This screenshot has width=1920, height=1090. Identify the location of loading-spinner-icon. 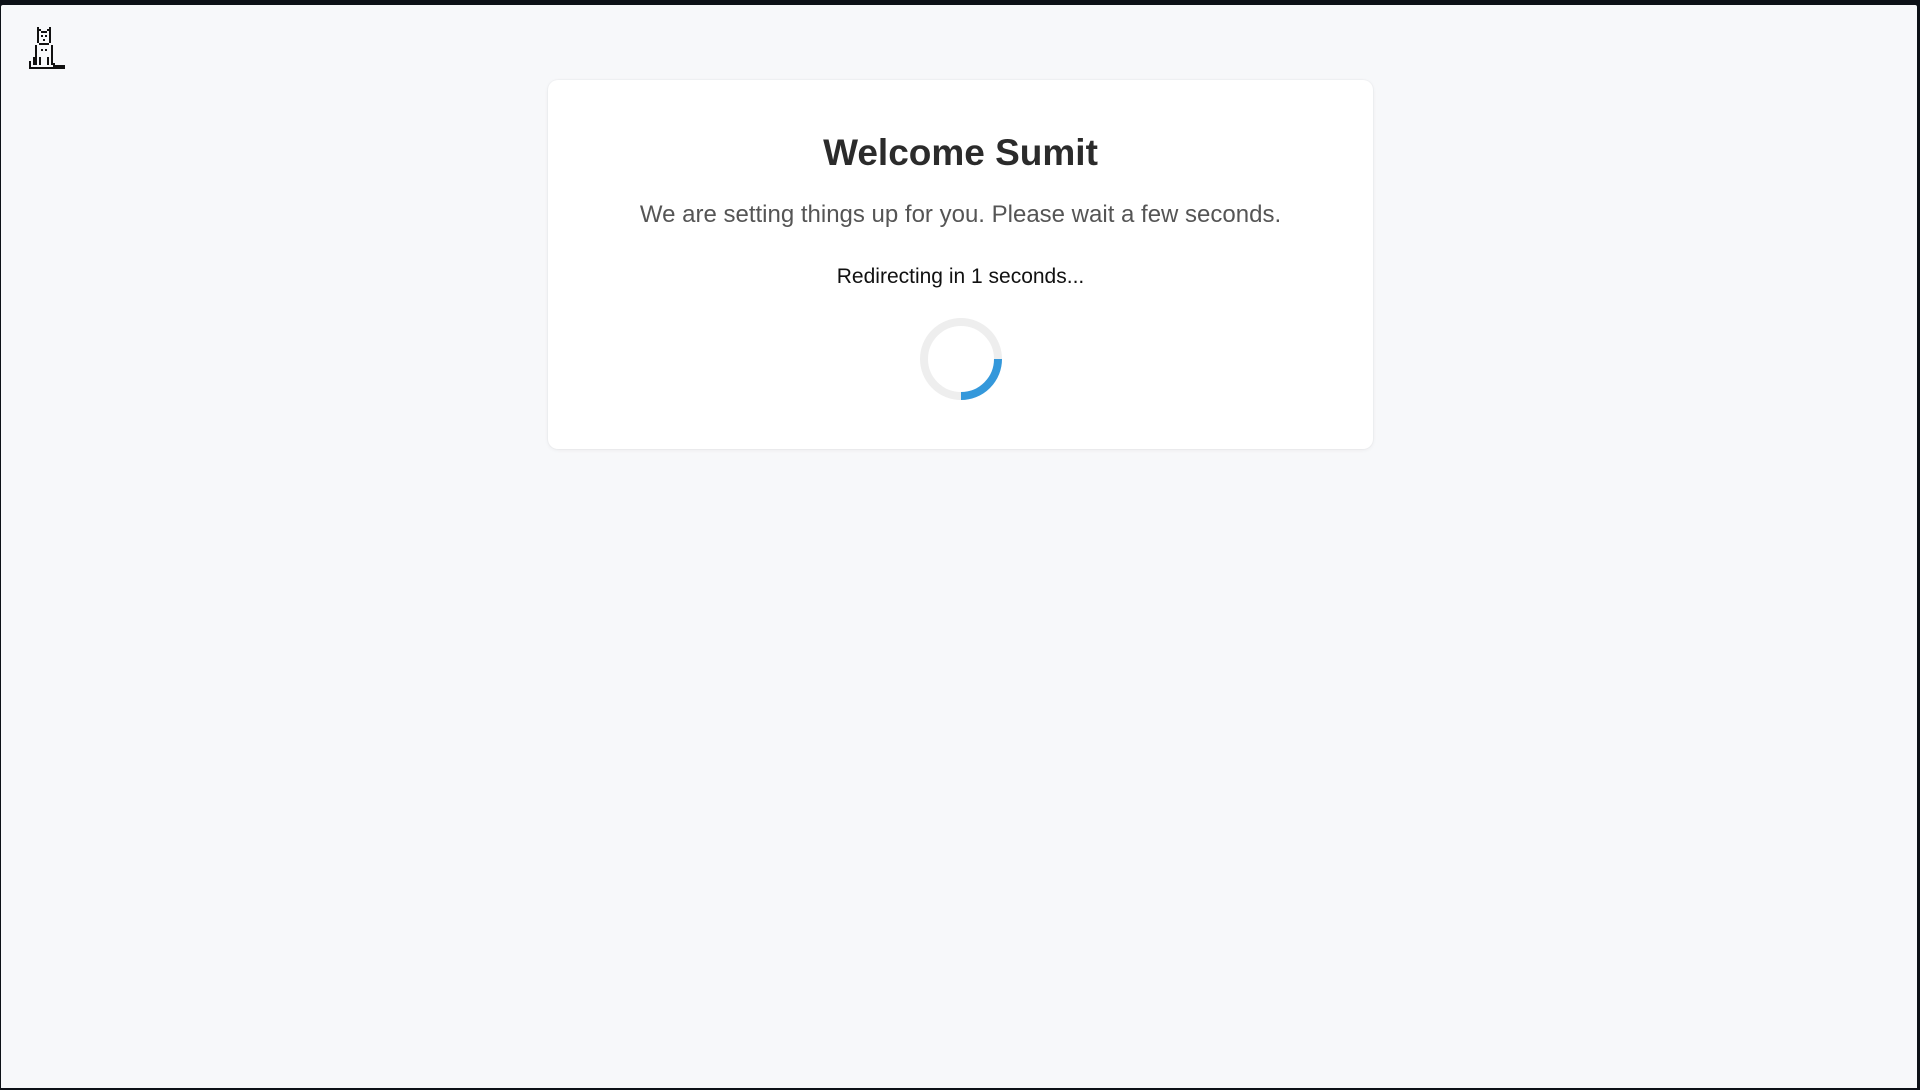
(961, 359).